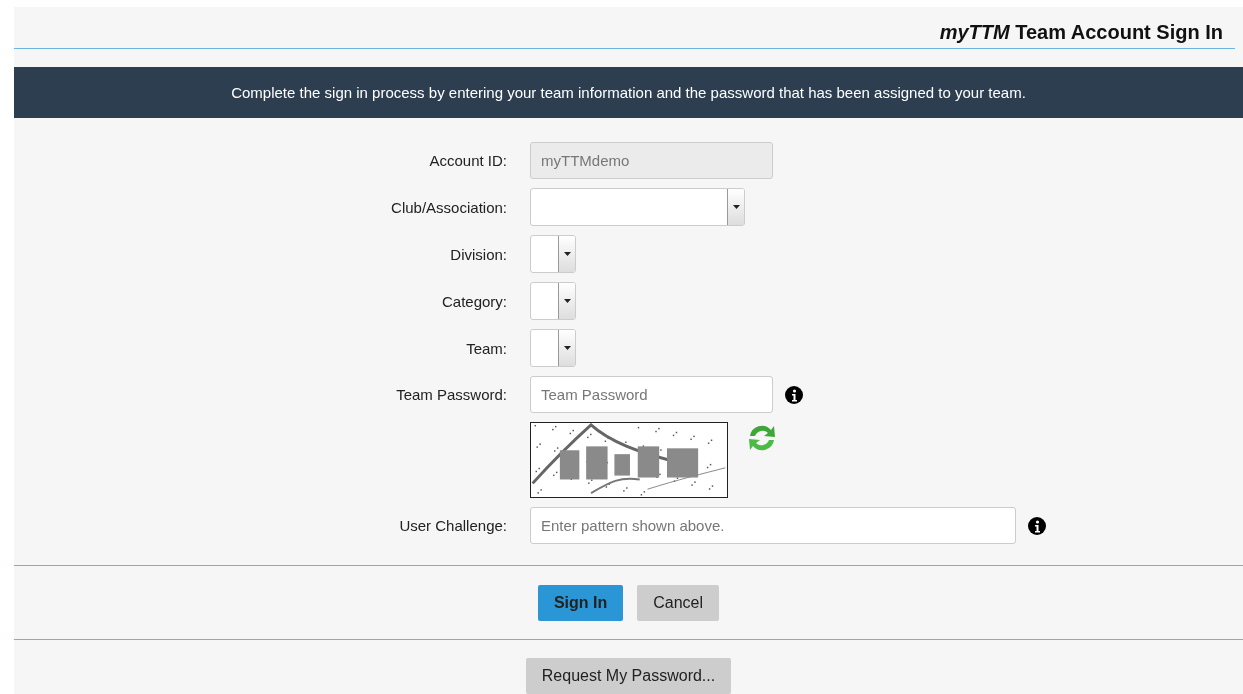  What do you see at coordinates (486, 348) in the screenshot?
I see `field-label: Team:` at bounding box center [486, 348].